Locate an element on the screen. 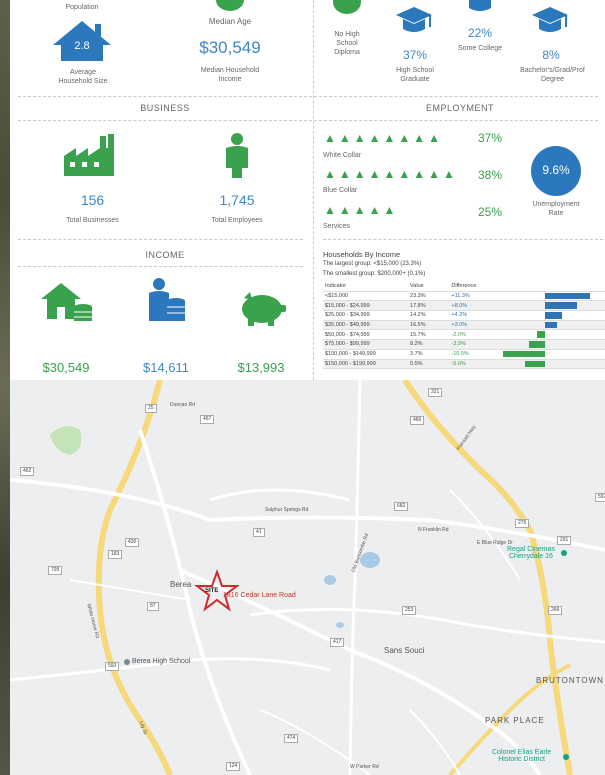 This screenshot has height=775, width=605. bachelors-label: Bachelor's/Grad/Prof Degree is located at coordinates (552, 75).